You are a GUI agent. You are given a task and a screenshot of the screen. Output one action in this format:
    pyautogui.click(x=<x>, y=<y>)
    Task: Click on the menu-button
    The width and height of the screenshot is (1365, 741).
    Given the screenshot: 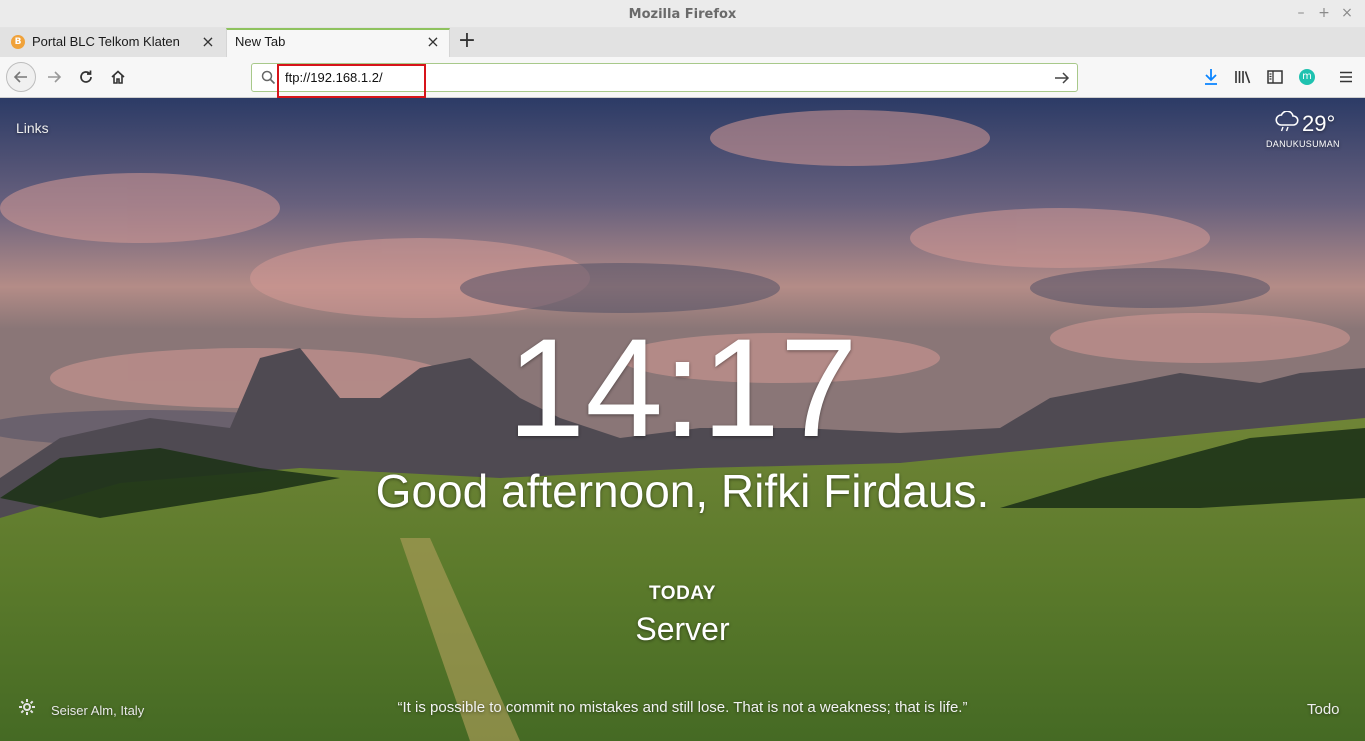 What is the action you would take?
    pyautogui.click(x=1346, y=77)
    